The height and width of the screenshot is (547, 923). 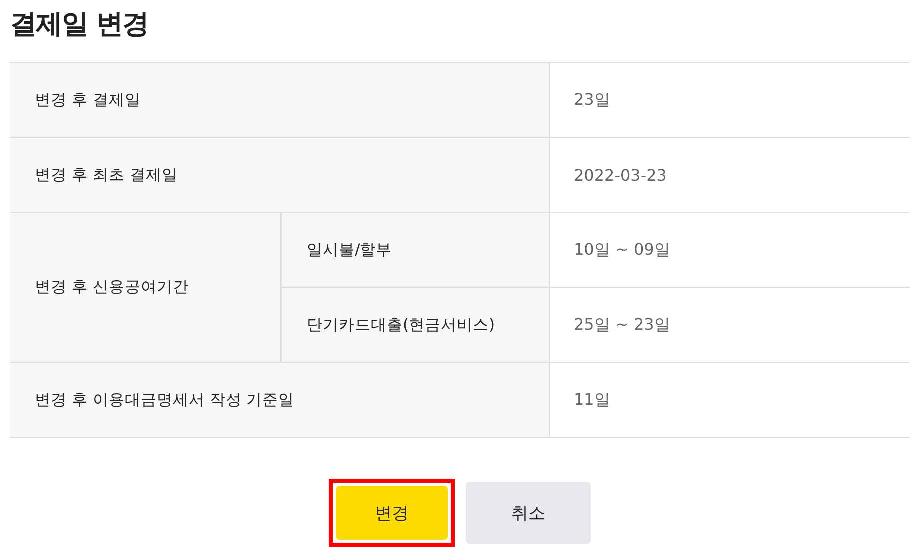 I want to click on row-label: 변경 후 신용공여기간, so click(x=112, y=287).